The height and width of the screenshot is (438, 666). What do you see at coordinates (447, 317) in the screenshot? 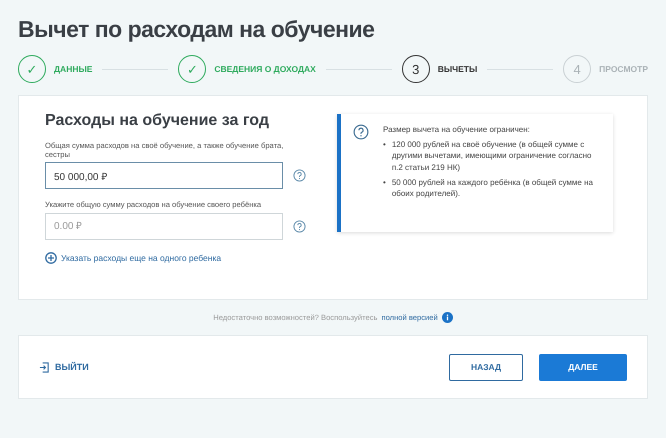
I see `info-icon` at bounding box center [447, 317].